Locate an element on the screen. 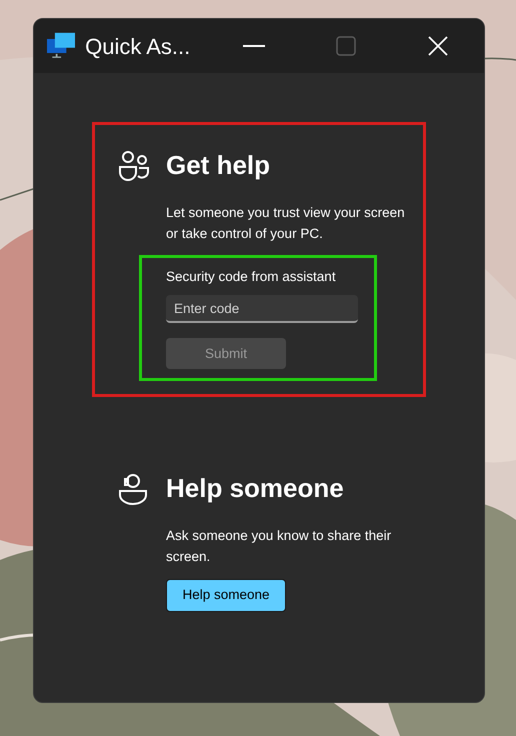 This screenshot has height=736, width=516. close-icon is located at coordinates (438, 46).